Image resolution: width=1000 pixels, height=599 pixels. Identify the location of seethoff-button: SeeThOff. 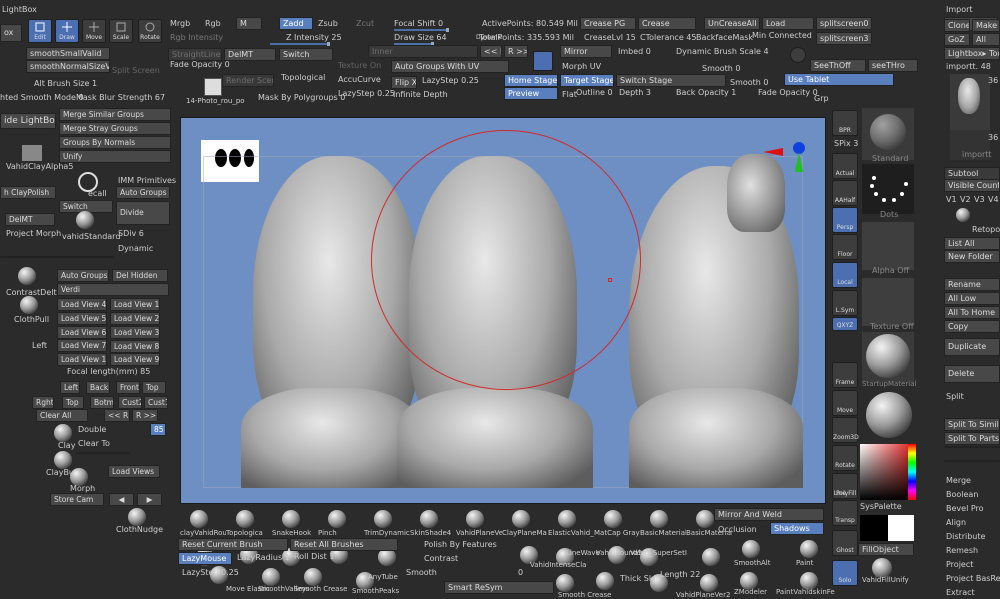
(838, 65).